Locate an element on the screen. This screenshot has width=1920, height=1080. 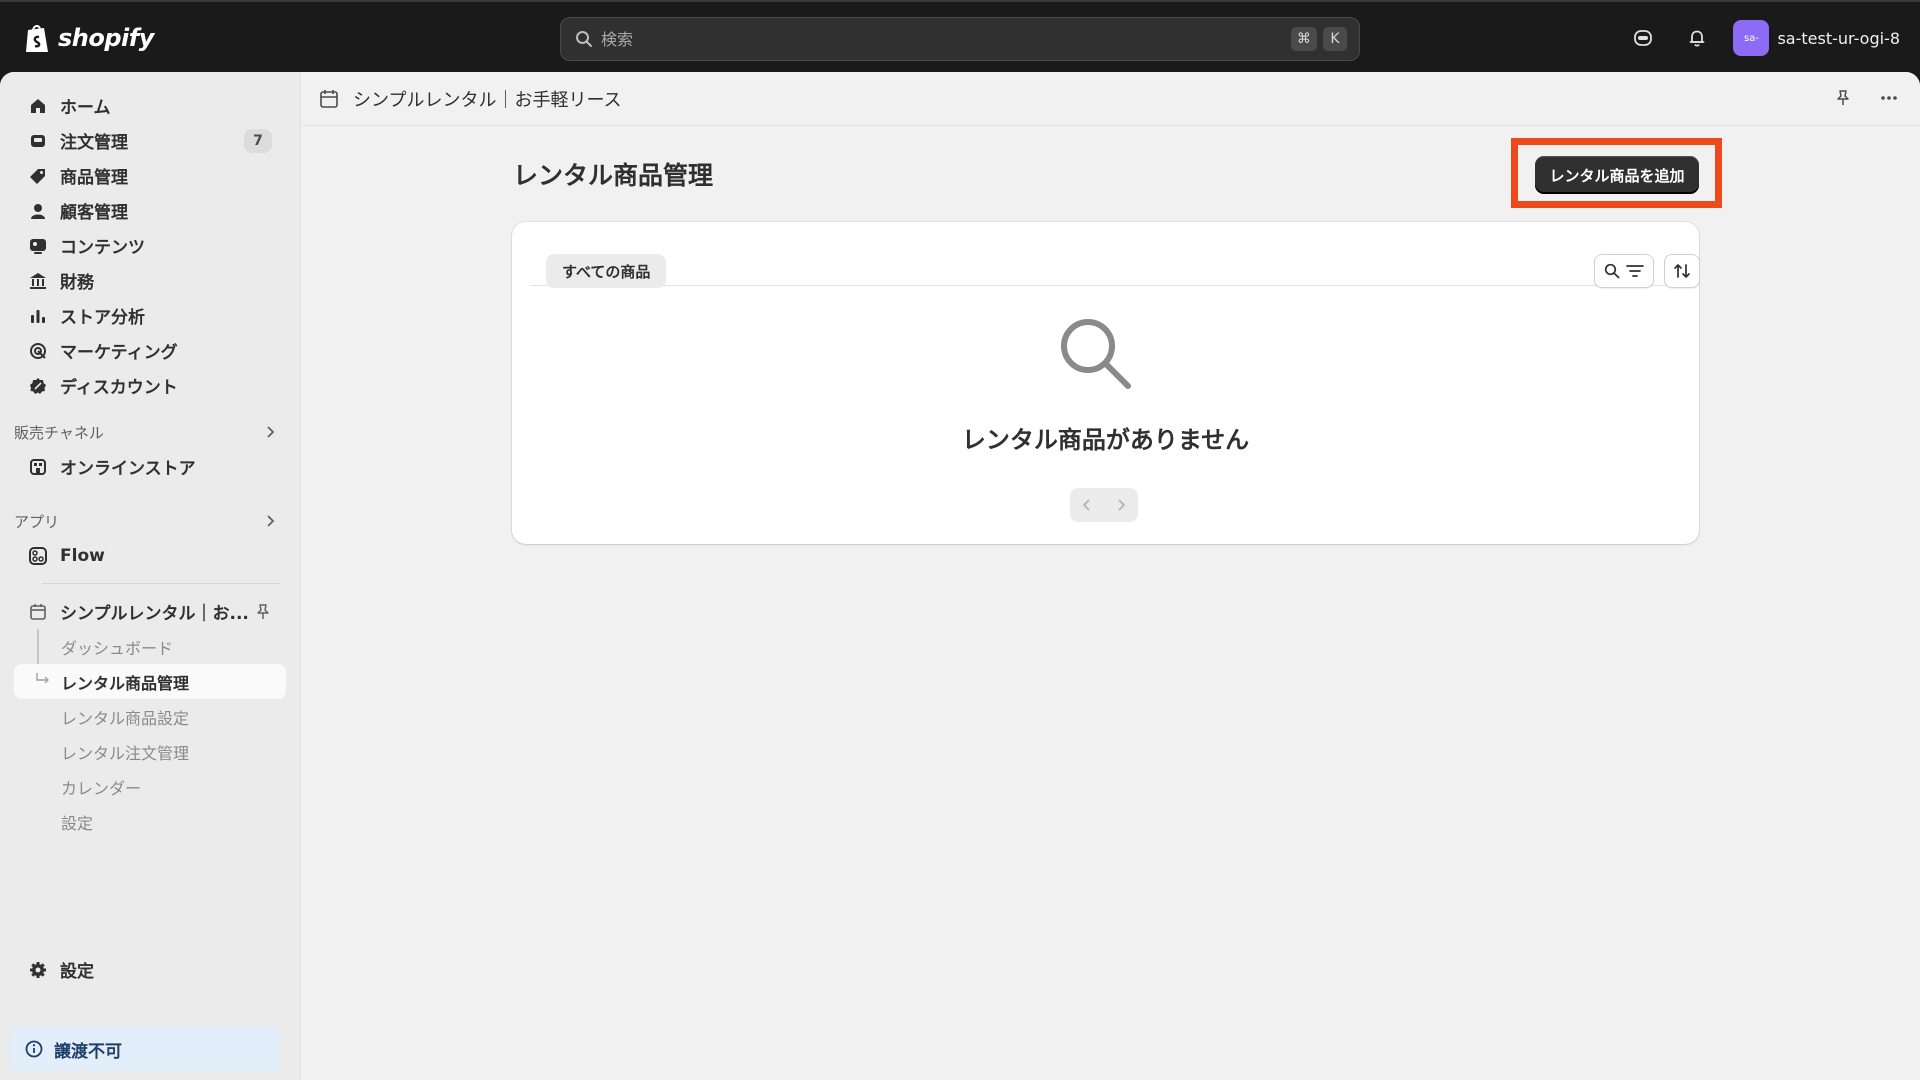
pagination is located at coordinates (1104, 505).